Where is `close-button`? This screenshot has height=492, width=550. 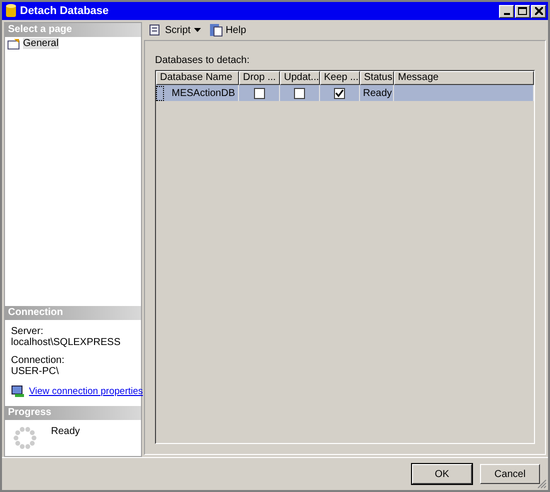 close-button is located at coordinates (538, 11).